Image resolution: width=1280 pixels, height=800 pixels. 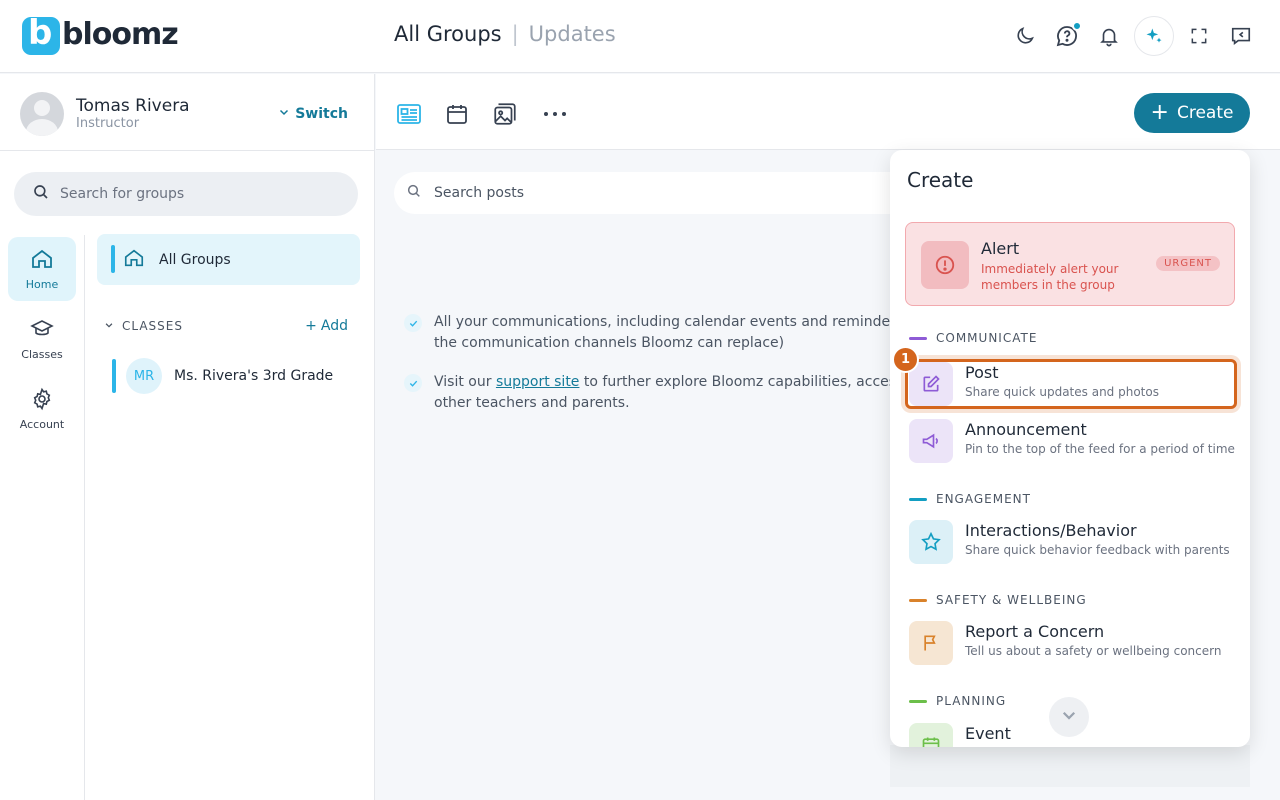 I want to click on alert-circle-icon, so click(x=945, y=265).